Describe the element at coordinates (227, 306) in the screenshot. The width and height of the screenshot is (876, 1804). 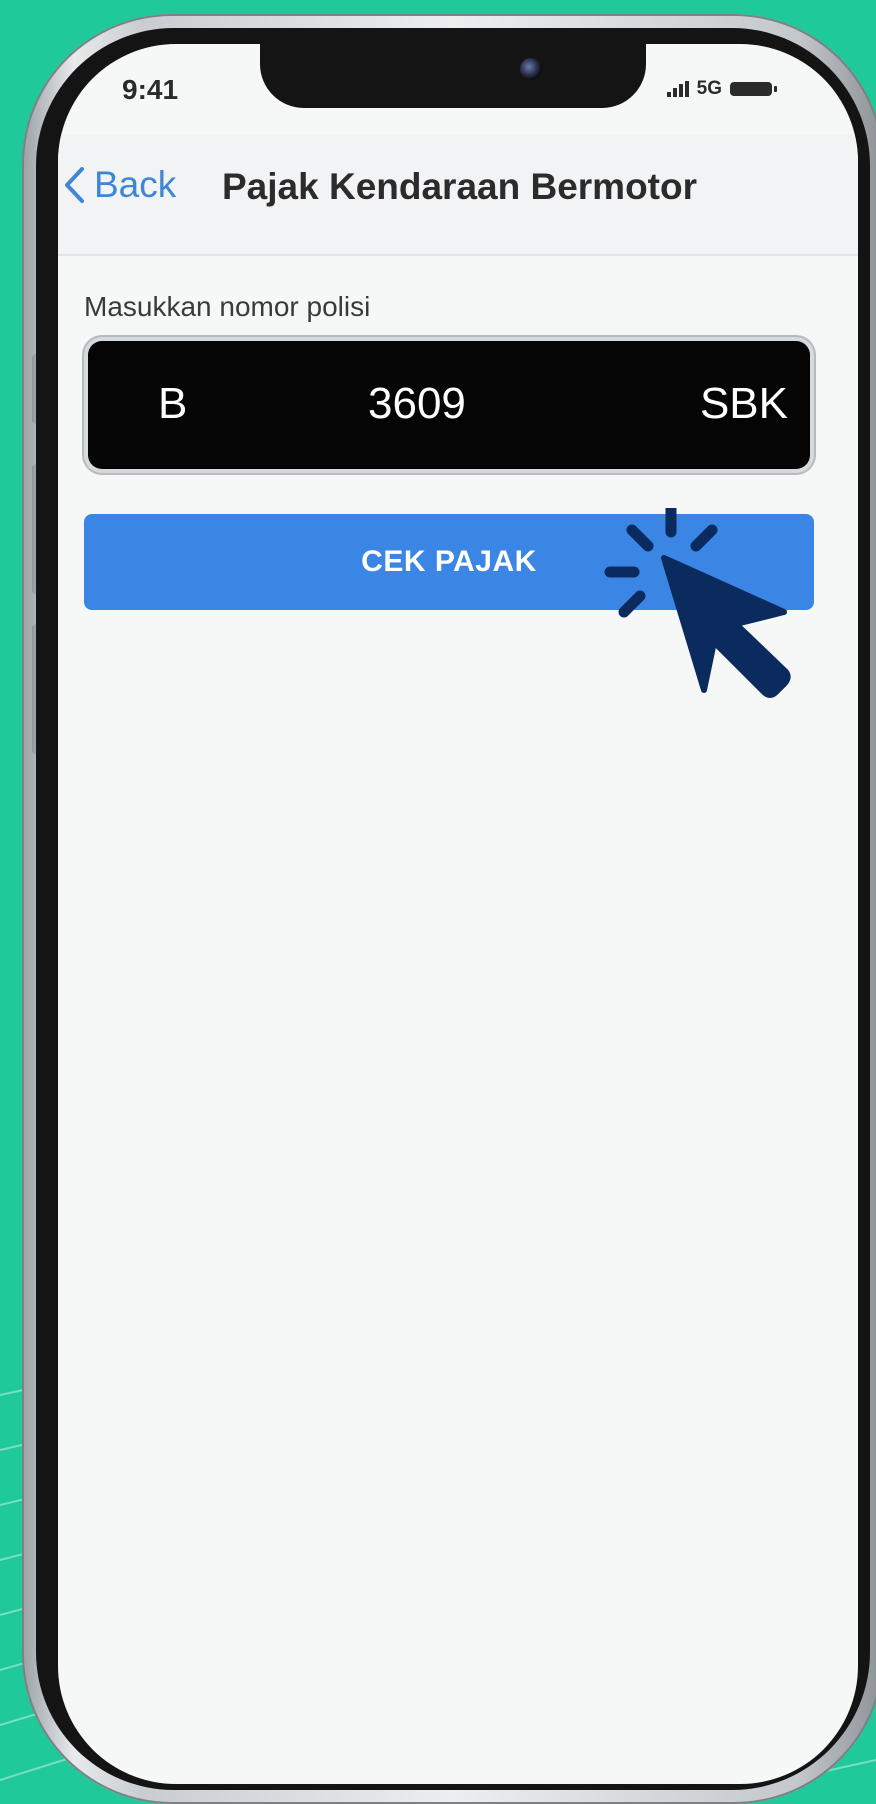
I see `plate-field-label: Masukkan nomor polisi` at that location.